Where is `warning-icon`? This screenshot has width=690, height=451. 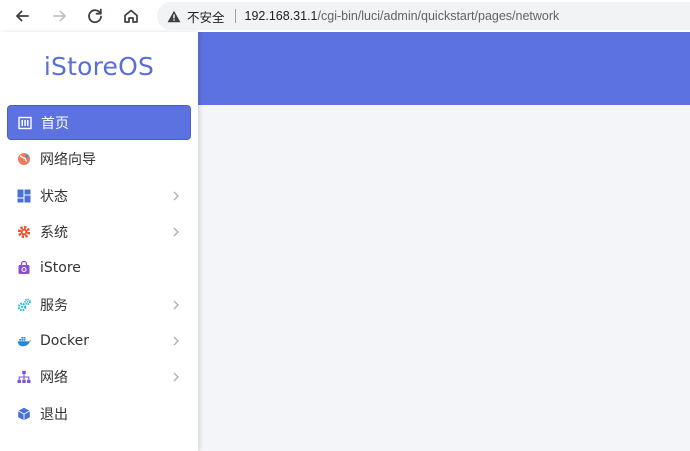 warning-icon is located at coordinates (175, 16).